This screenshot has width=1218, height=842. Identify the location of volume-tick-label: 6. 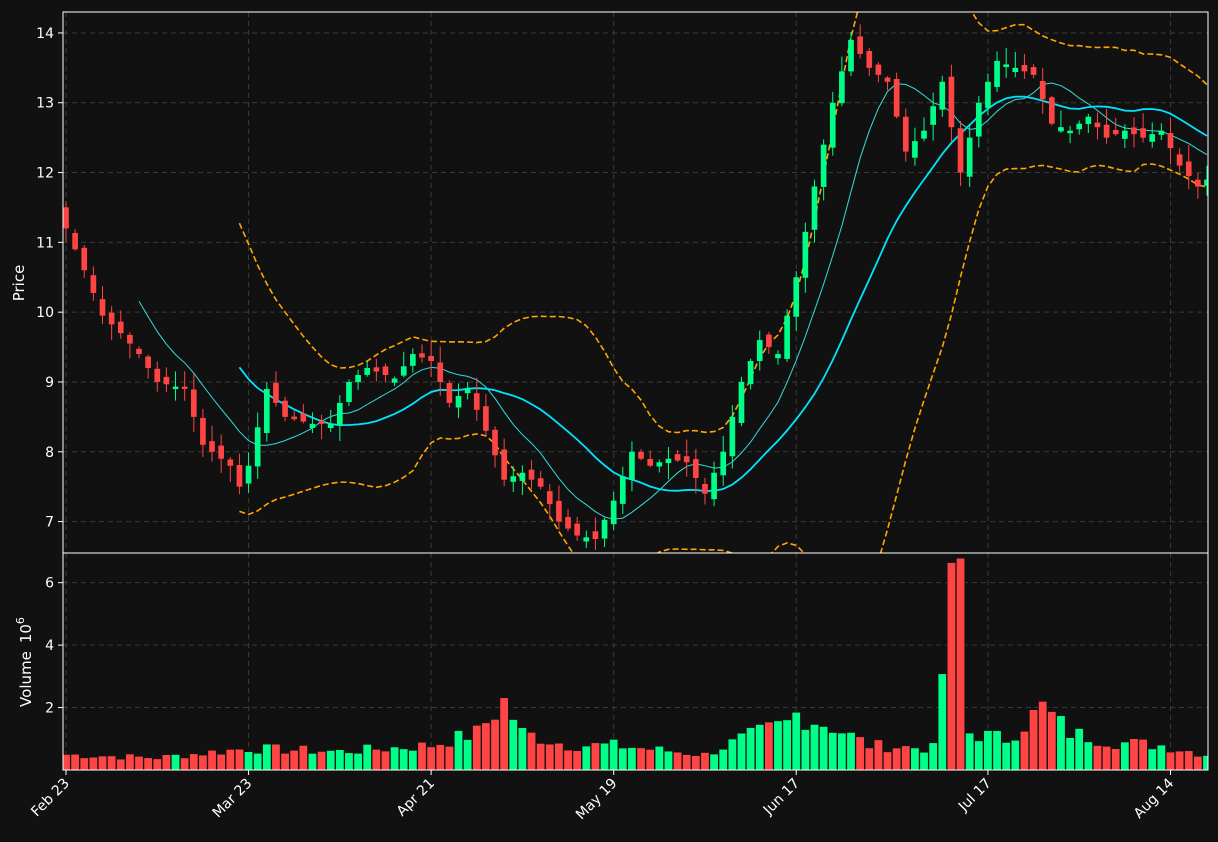
(49, 584).